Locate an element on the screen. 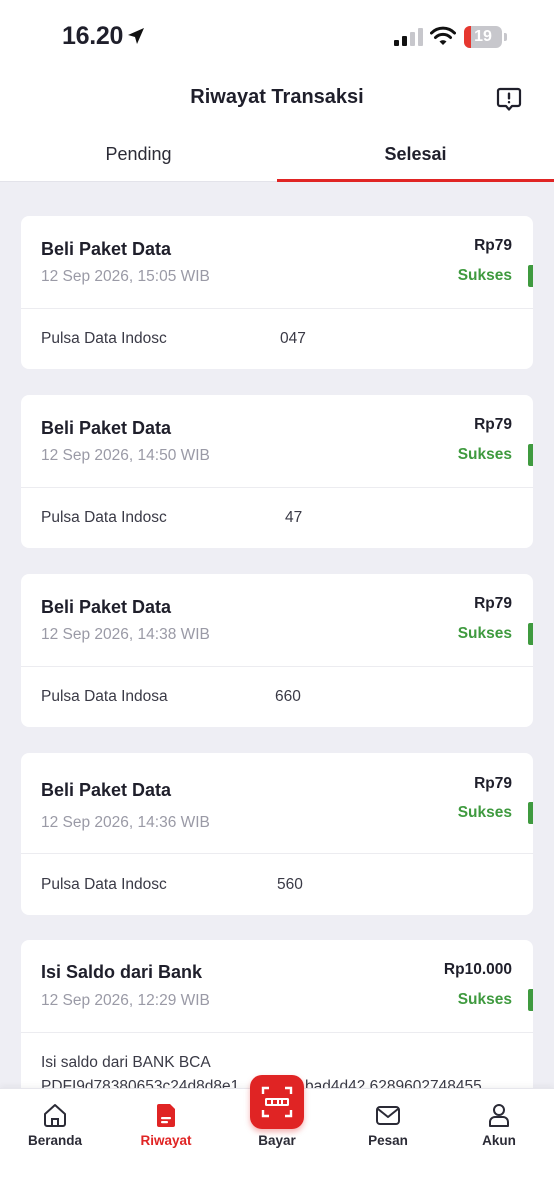 This screenshot has width=554, height=1200. bottom-navigation: Beranda Riwayat Bayar Pesan Akun is located at coordinates (277, 1137).